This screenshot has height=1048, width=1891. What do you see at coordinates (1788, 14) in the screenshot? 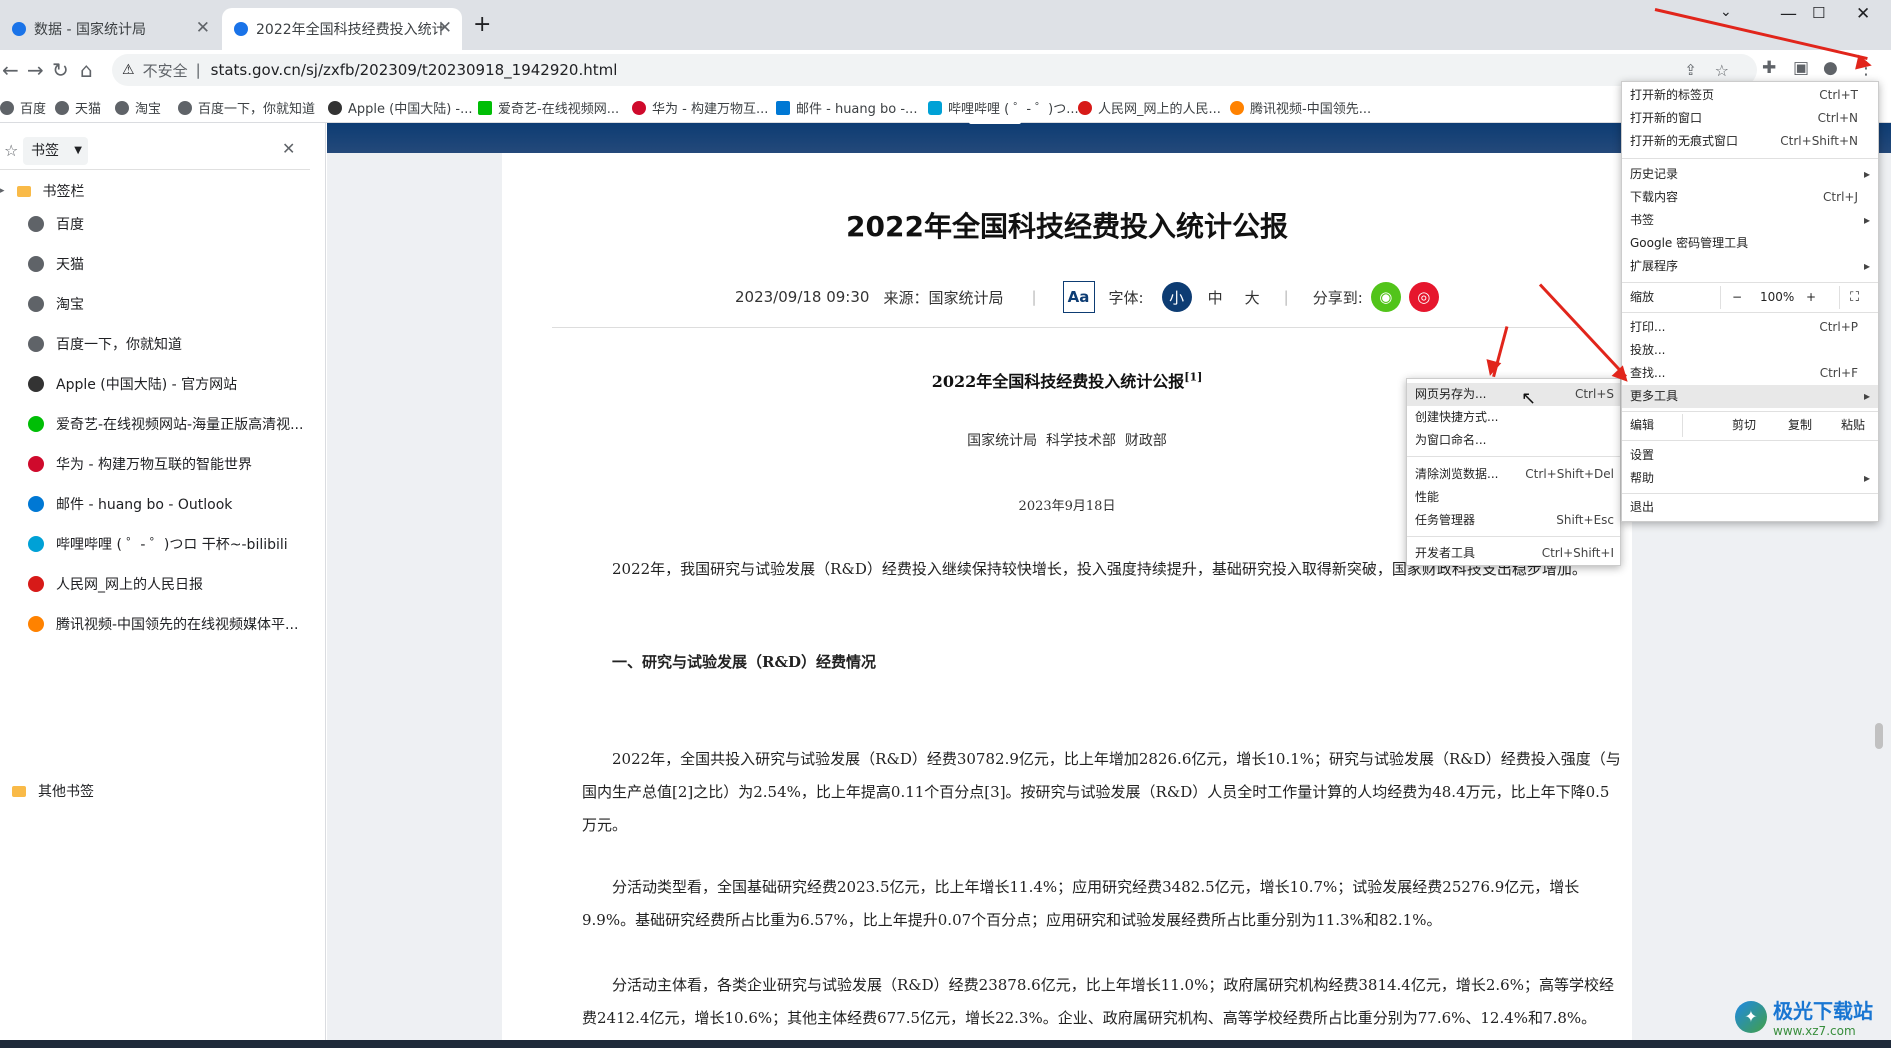
I see `minimize-icon: —` at bounding box center [1788, 14].